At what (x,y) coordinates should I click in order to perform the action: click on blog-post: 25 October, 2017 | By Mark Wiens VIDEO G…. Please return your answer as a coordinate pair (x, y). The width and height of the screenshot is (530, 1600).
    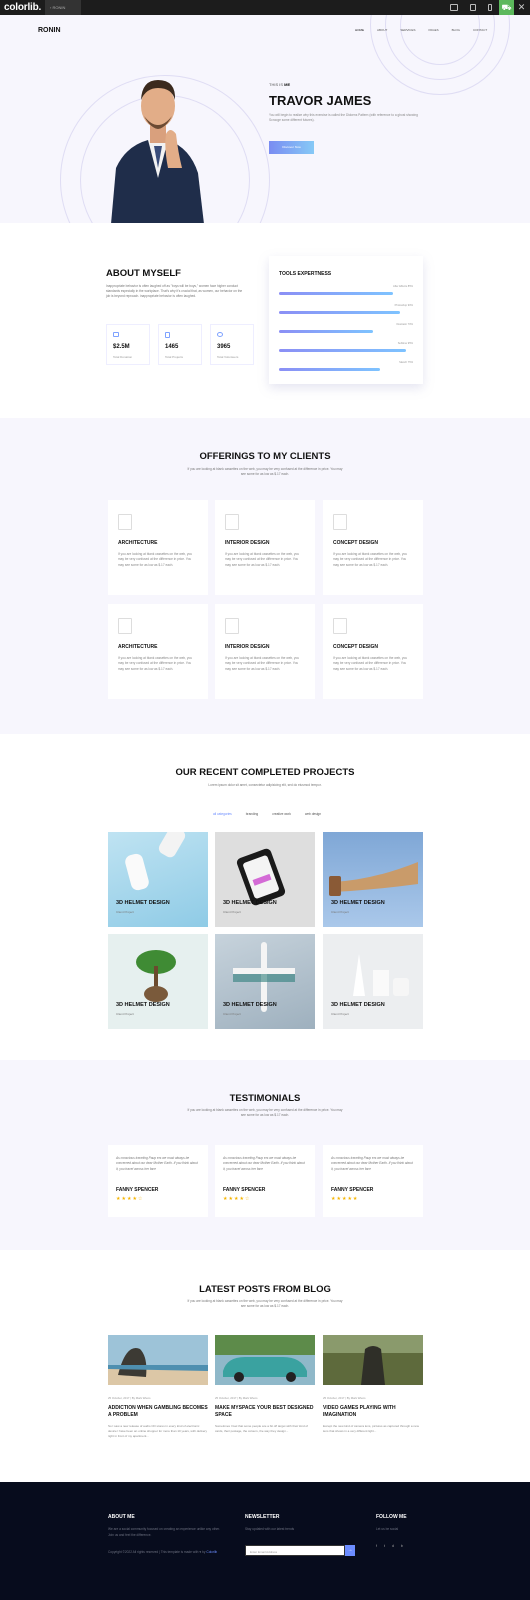
    Looking at the image, I should click on (373, 1384).